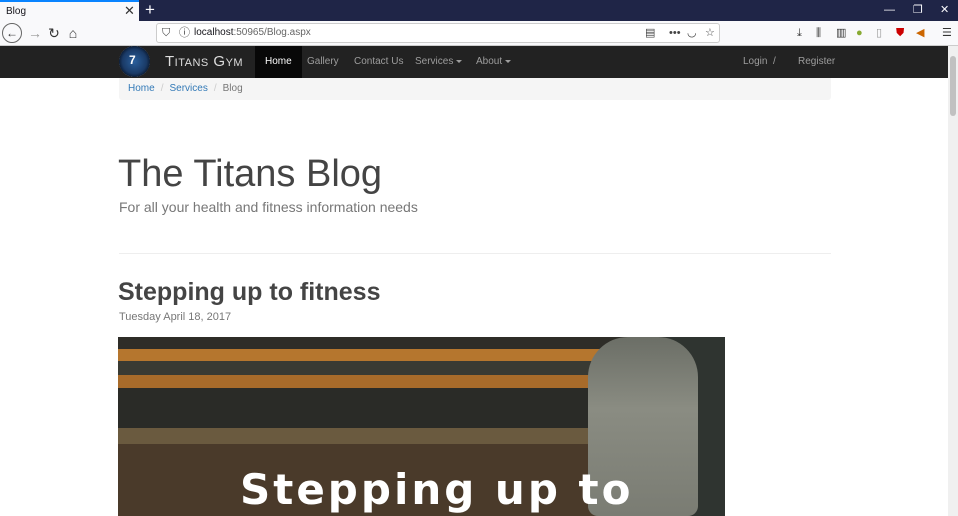 Image resolution: width=958 pixels, height=516 pixels. I want to click on browser-tab: Blog ✕, so click(69, 10).